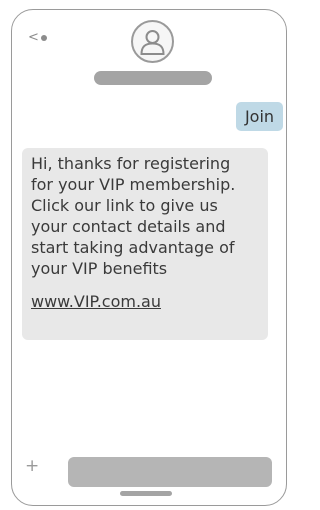  I want to click on sent-message-text: Join, so click(259, 116).